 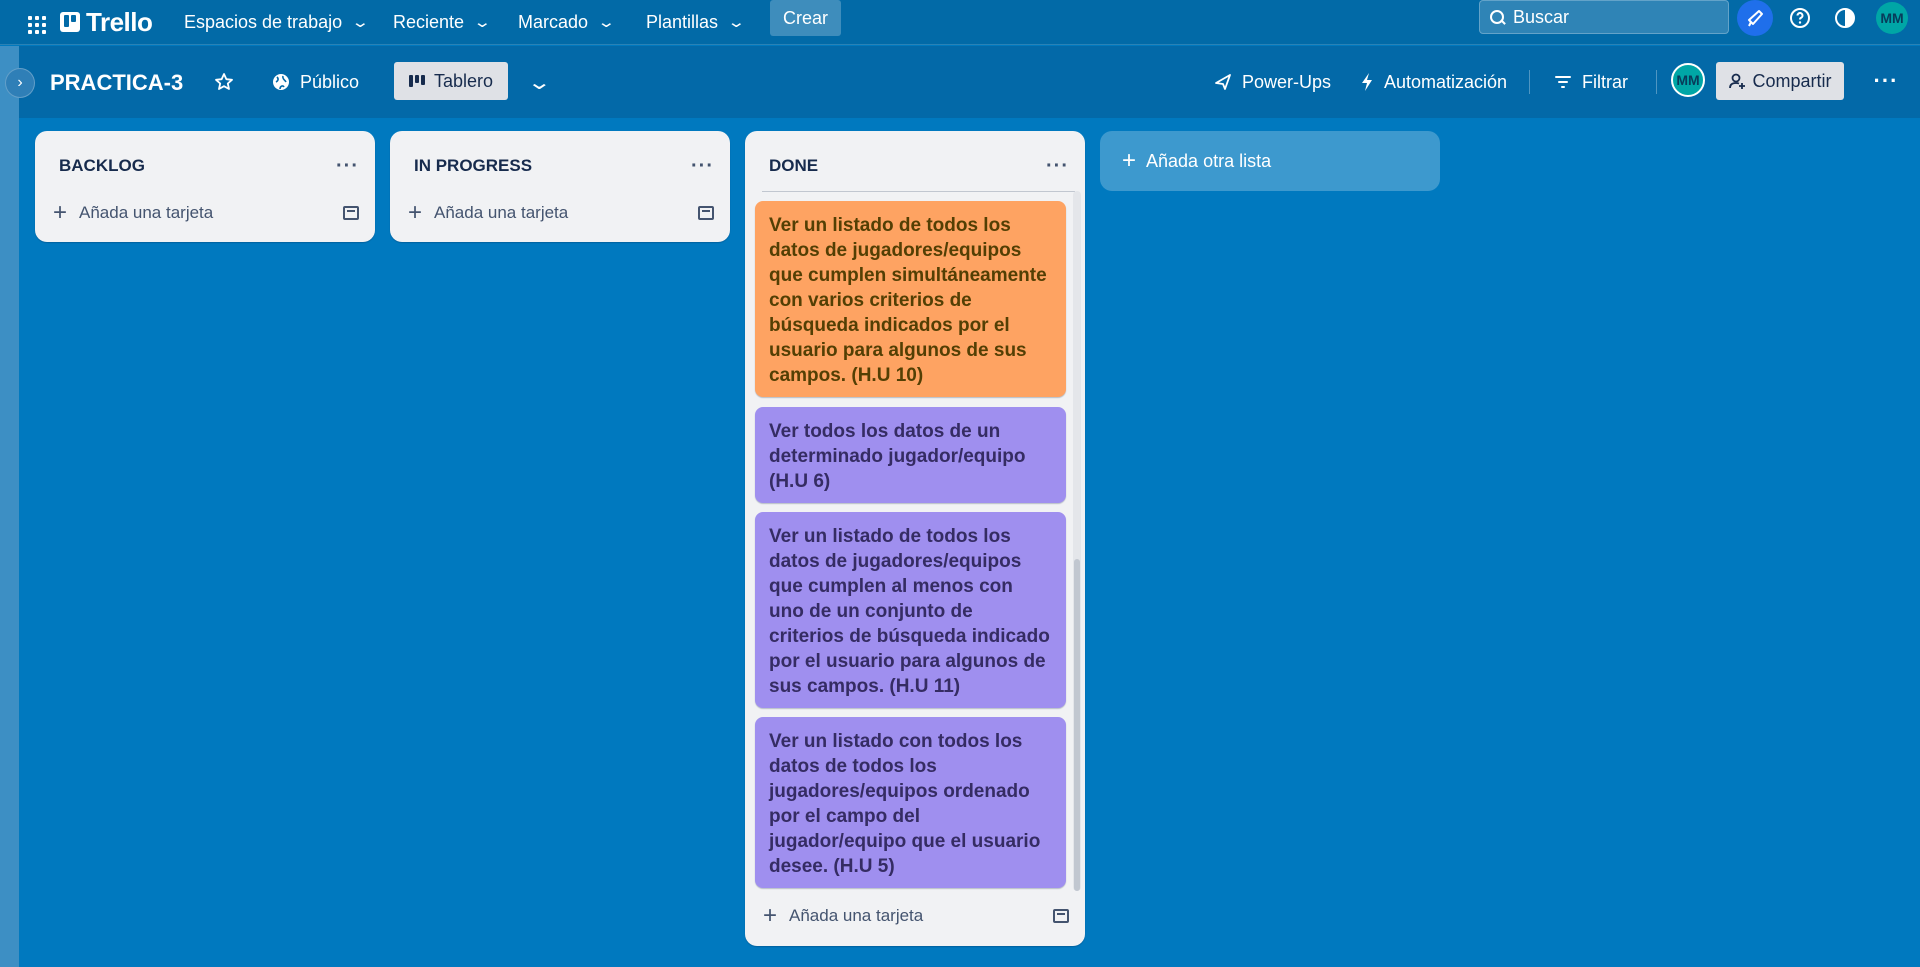 I want to click on nav-workspaces-label: Espacios de trabajo, so click(x=263, y=21).